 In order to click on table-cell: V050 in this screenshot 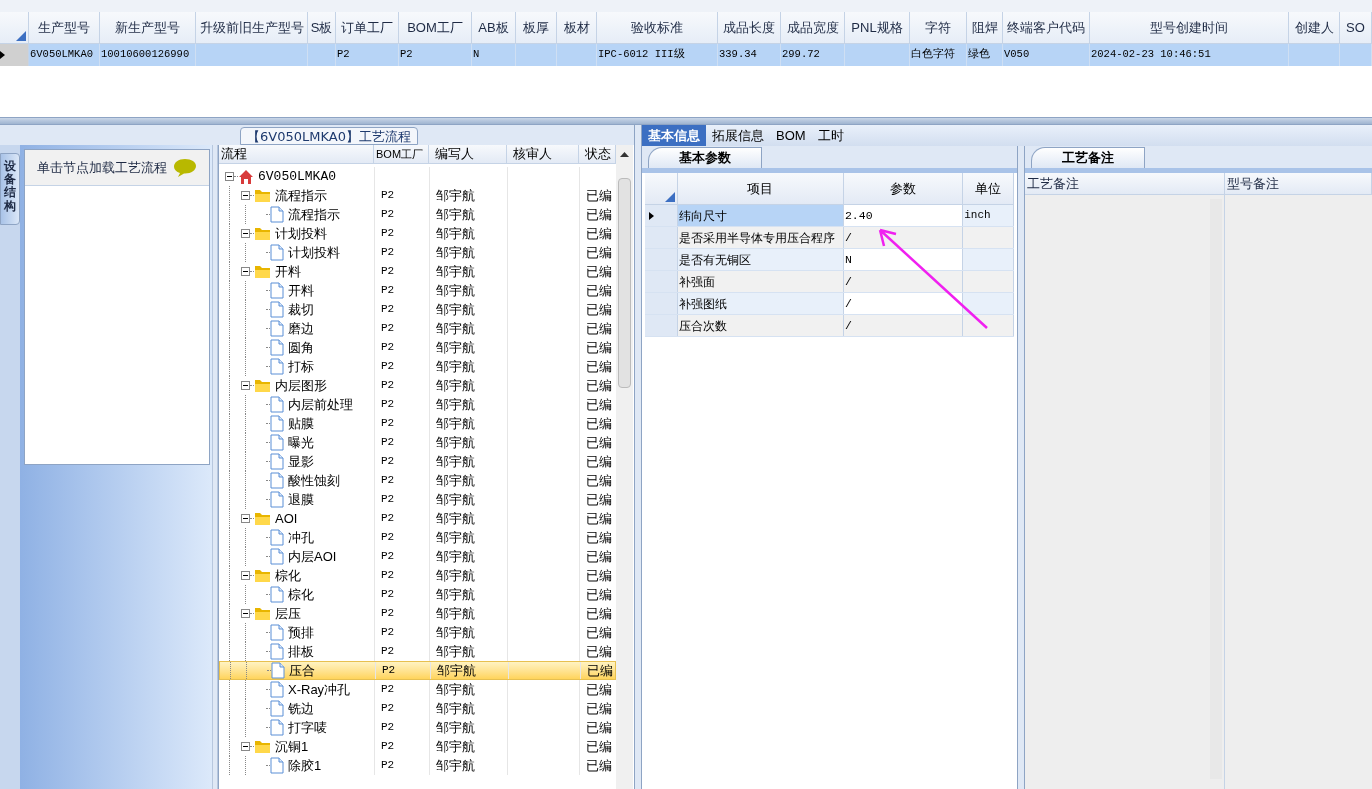, I will do `click(1017, 55)`.